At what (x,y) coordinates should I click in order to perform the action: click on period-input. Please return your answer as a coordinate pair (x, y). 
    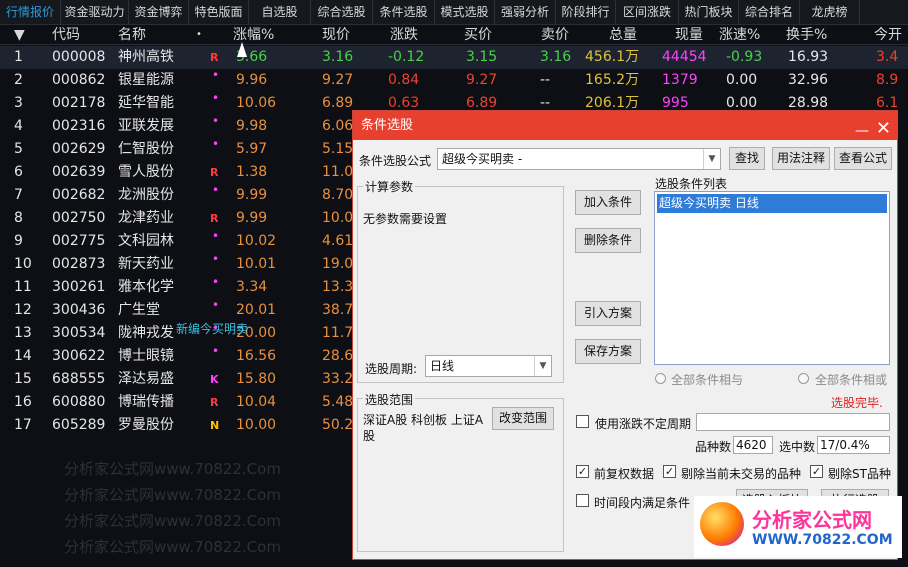
    Looking at the image, I should click on (793, 422).